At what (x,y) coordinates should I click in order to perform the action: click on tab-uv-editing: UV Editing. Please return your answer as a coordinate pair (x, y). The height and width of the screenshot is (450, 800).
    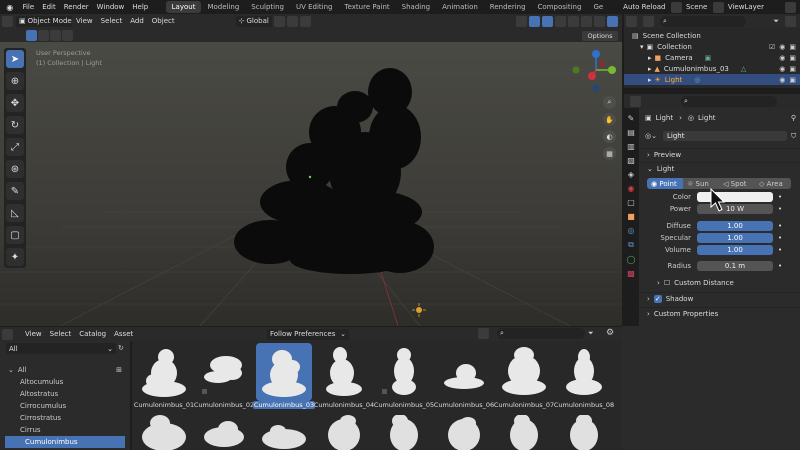
    Looking at the image, I should click on (314, 7).